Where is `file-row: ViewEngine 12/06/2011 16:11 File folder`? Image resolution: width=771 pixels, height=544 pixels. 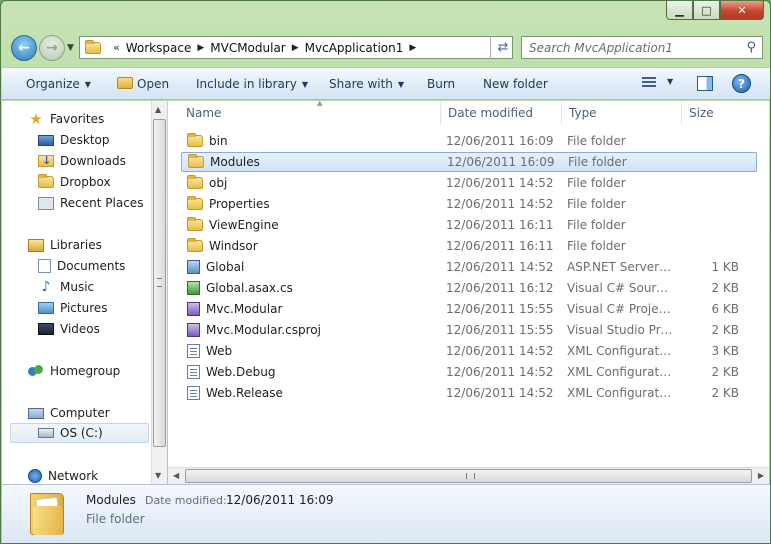 file-row: ViewEngine 12/06/2011 16:11 File folder is located at coordinates (469, 225).